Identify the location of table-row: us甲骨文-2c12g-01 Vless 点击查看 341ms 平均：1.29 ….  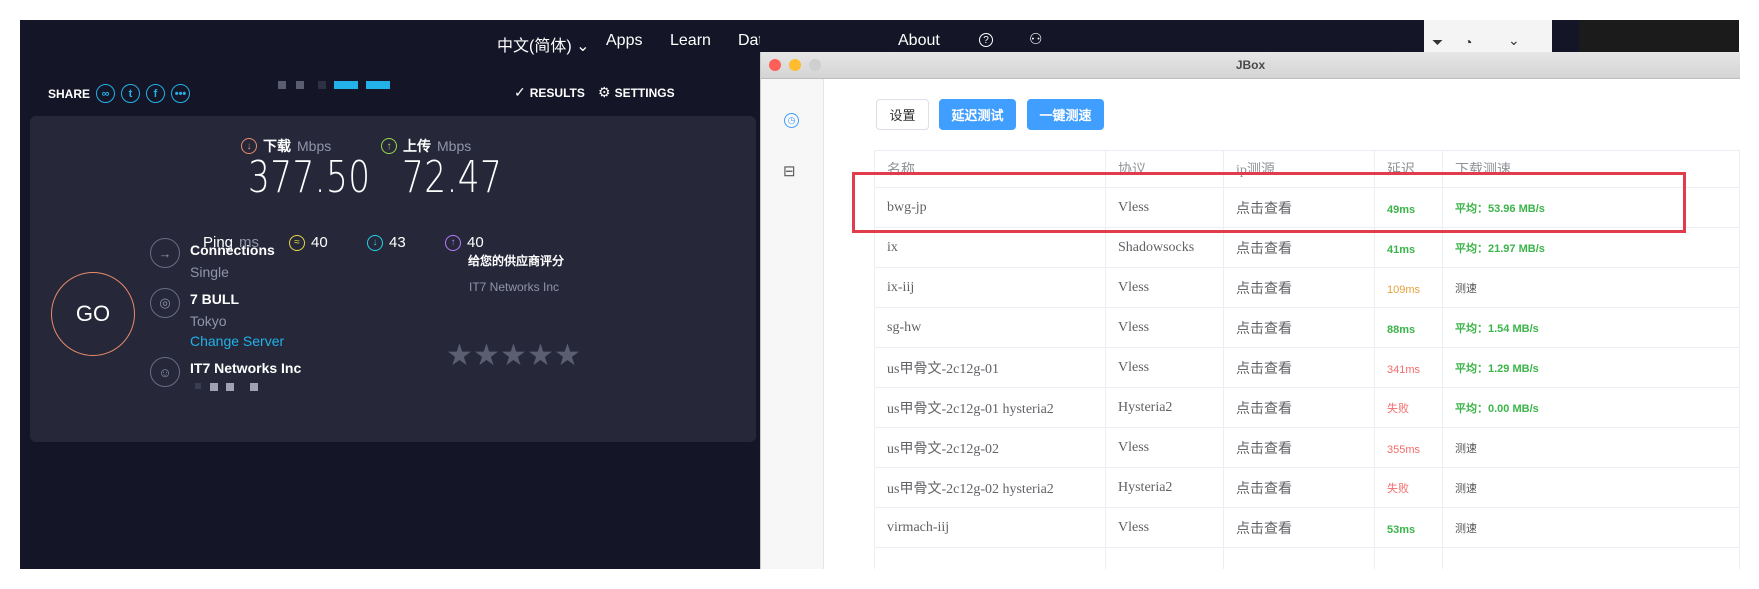
(1307, 367).